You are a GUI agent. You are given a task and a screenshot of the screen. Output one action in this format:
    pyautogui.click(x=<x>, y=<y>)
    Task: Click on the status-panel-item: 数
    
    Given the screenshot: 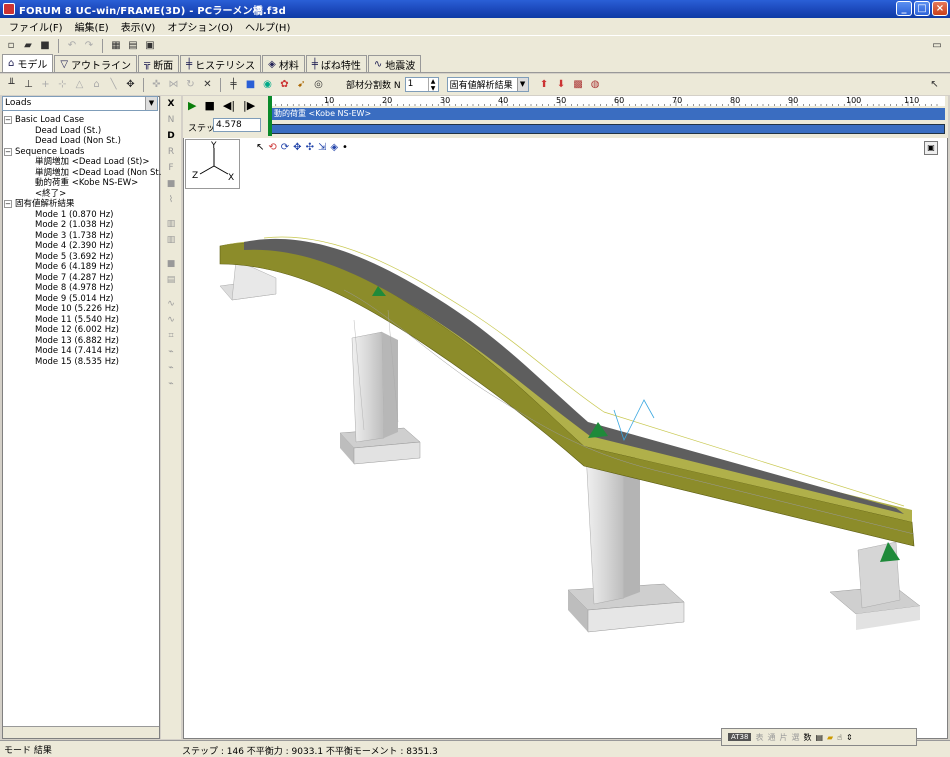 What is the action you would take?
    pyautogui.click(x=807, y=737)
    